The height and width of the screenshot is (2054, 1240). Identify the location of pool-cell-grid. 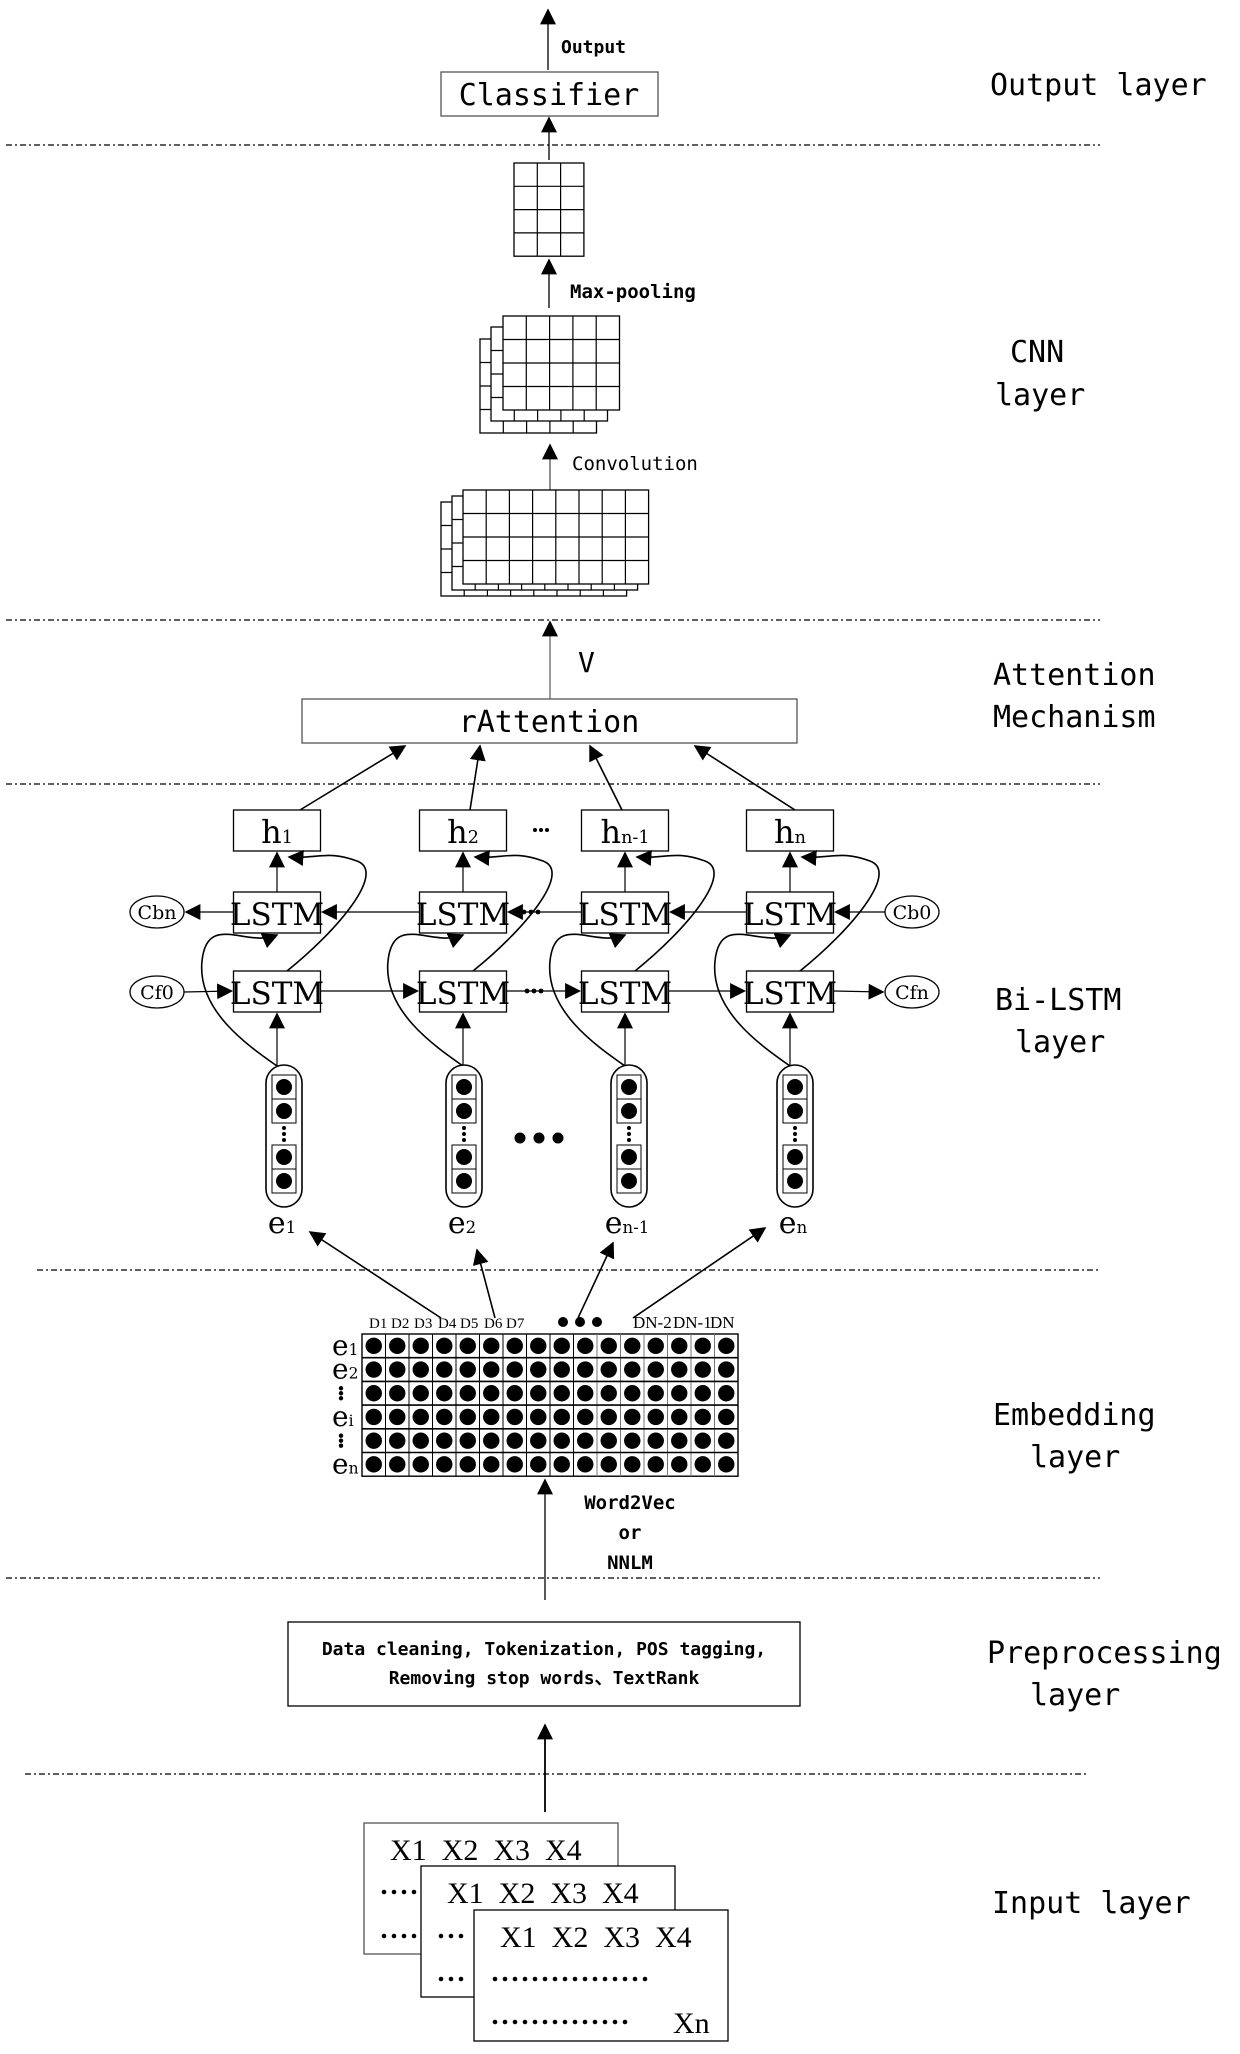
(549, 209).